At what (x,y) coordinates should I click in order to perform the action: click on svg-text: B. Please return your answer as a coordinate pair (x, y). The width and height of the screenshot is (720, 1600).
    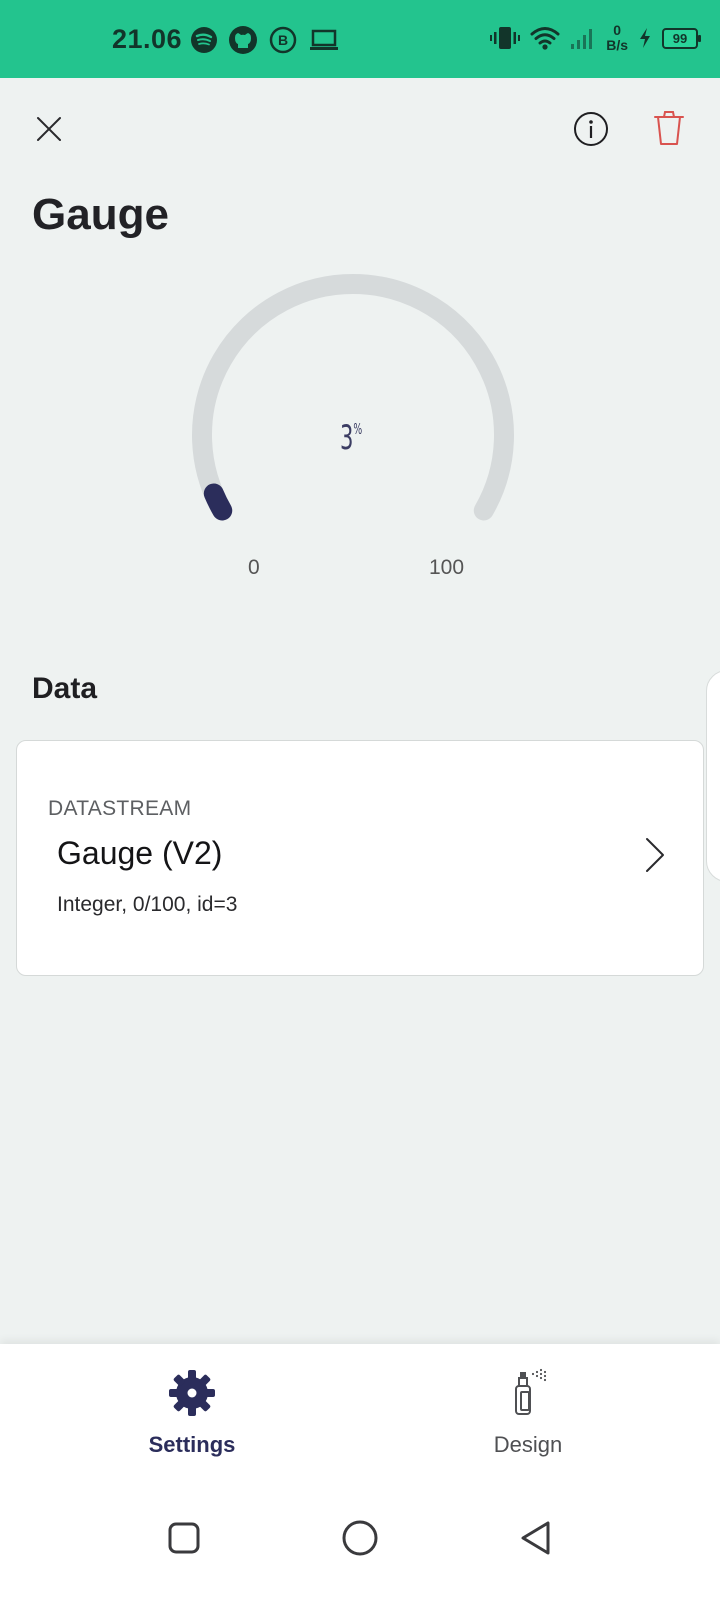
    Looking at the image, I should click on (283, 40).